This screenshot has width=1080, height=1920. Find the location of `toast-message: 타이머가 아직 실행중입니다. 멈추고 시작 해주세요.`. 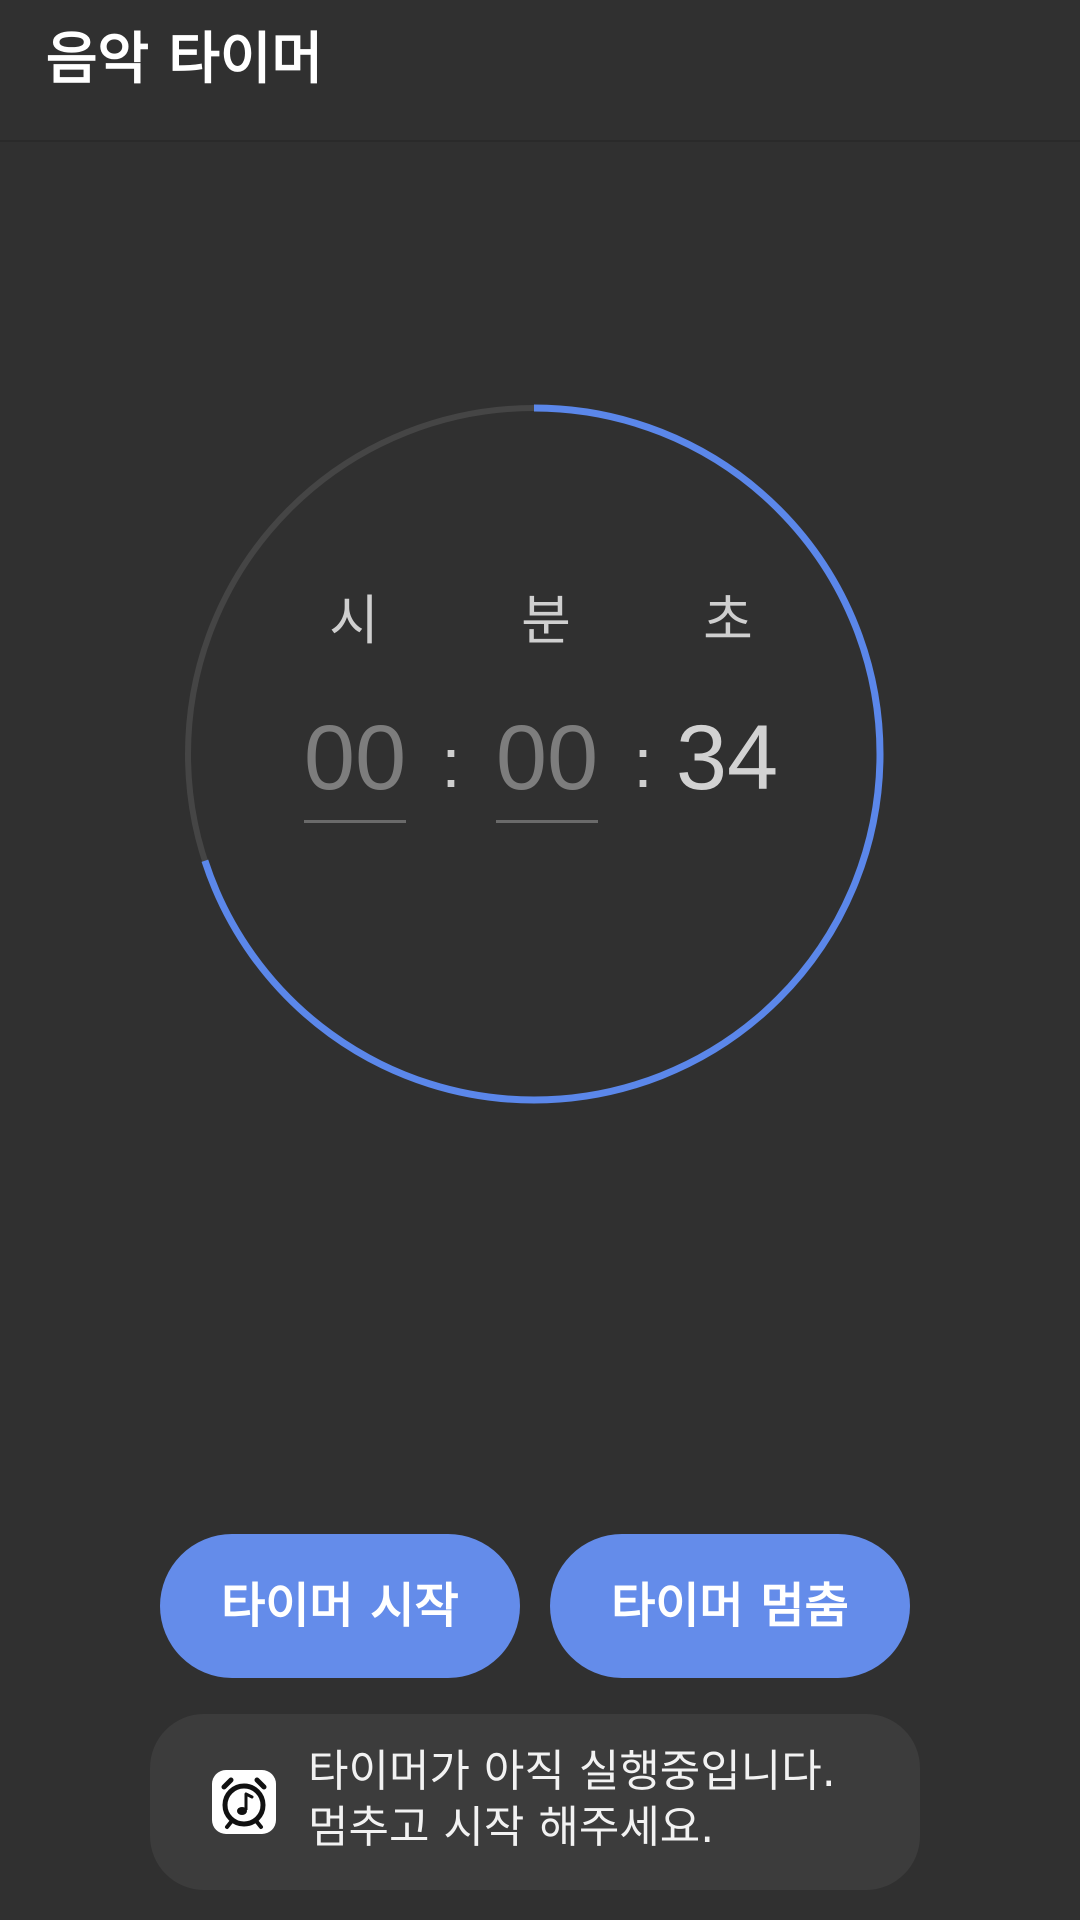

toast-message: 타이머가 아직 실행중입니다. 멈추고 시작 해주세요. is located at coordinates (535, 1802).